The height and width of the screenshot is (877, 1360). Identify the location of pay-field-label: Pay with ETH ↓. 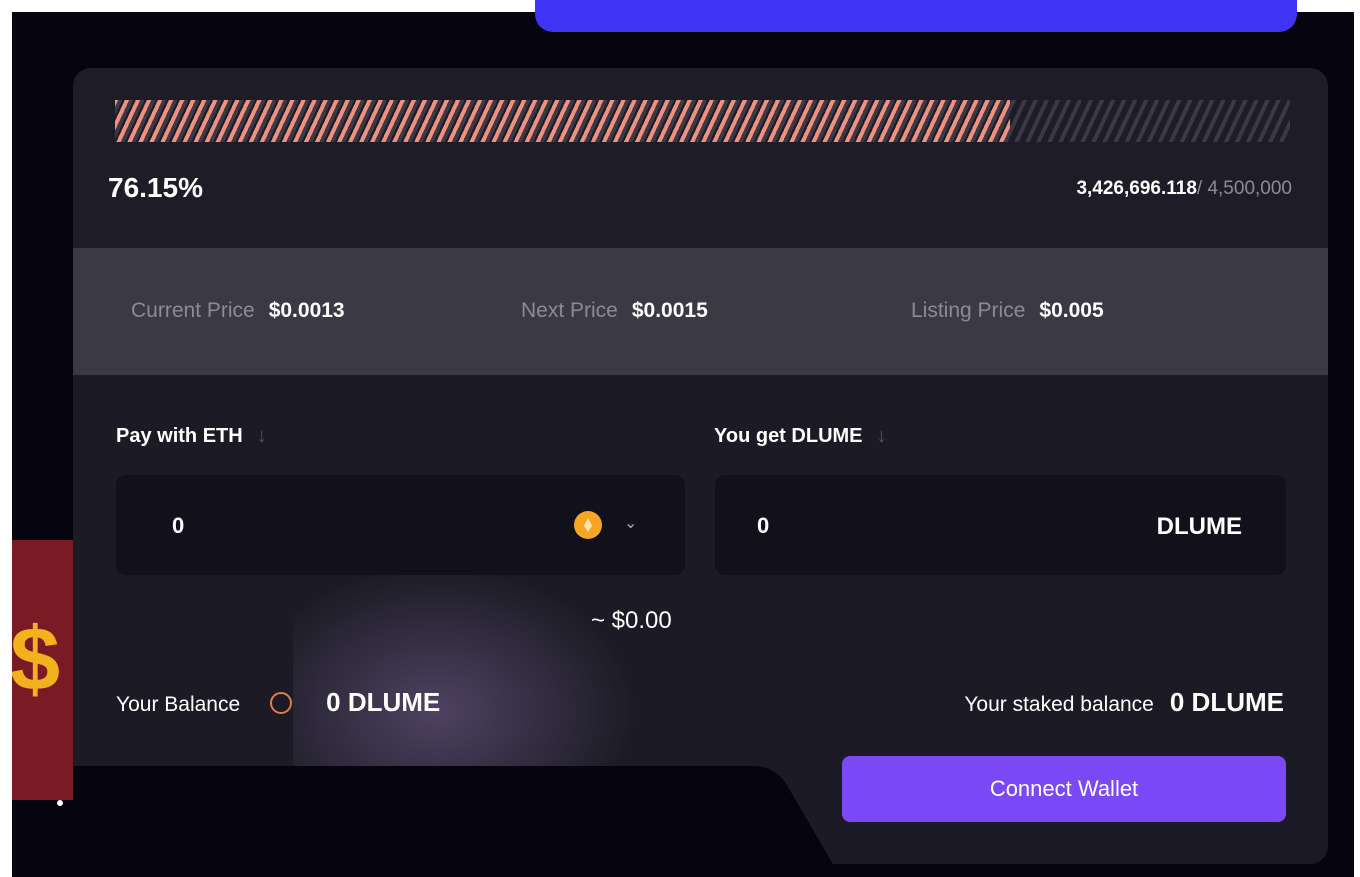
(191, 436).